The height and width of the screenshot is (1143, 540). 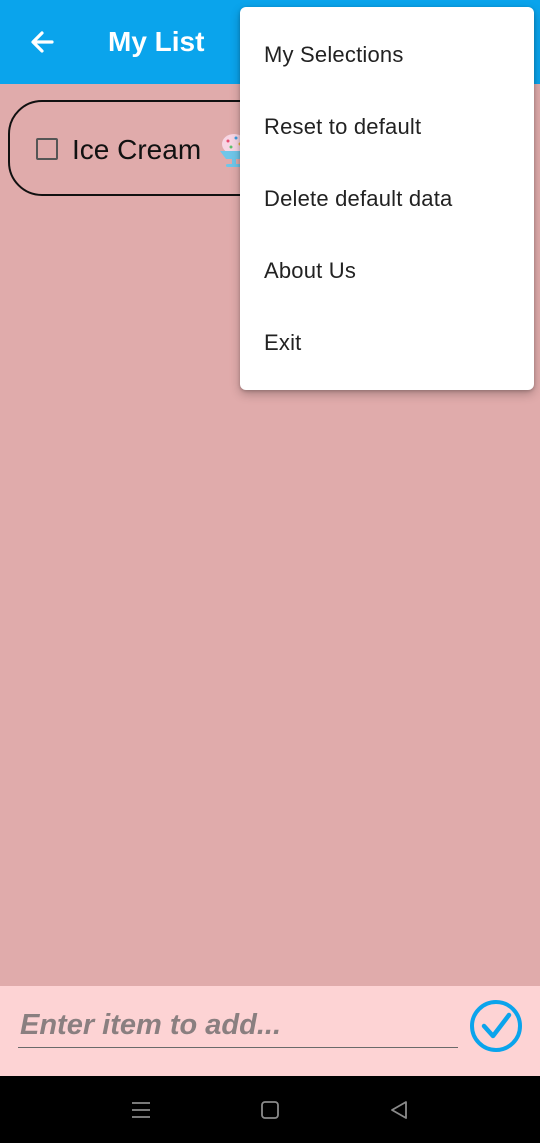 I want to click on menu-icon, so click(x=141, y=1110).